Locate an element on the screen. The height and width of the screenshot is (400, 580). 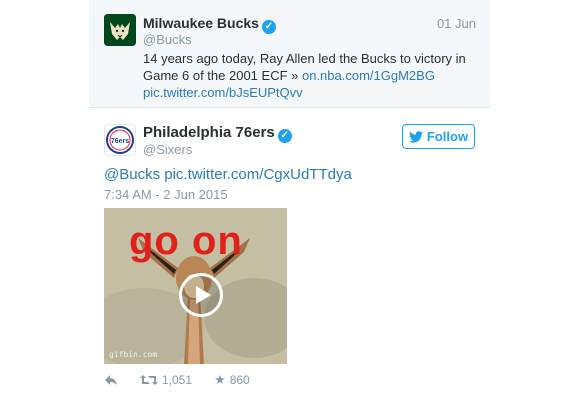
tweet-pic-link: pic.twitter.com/CgxUdTTdya is located at coordinates (258, 174).